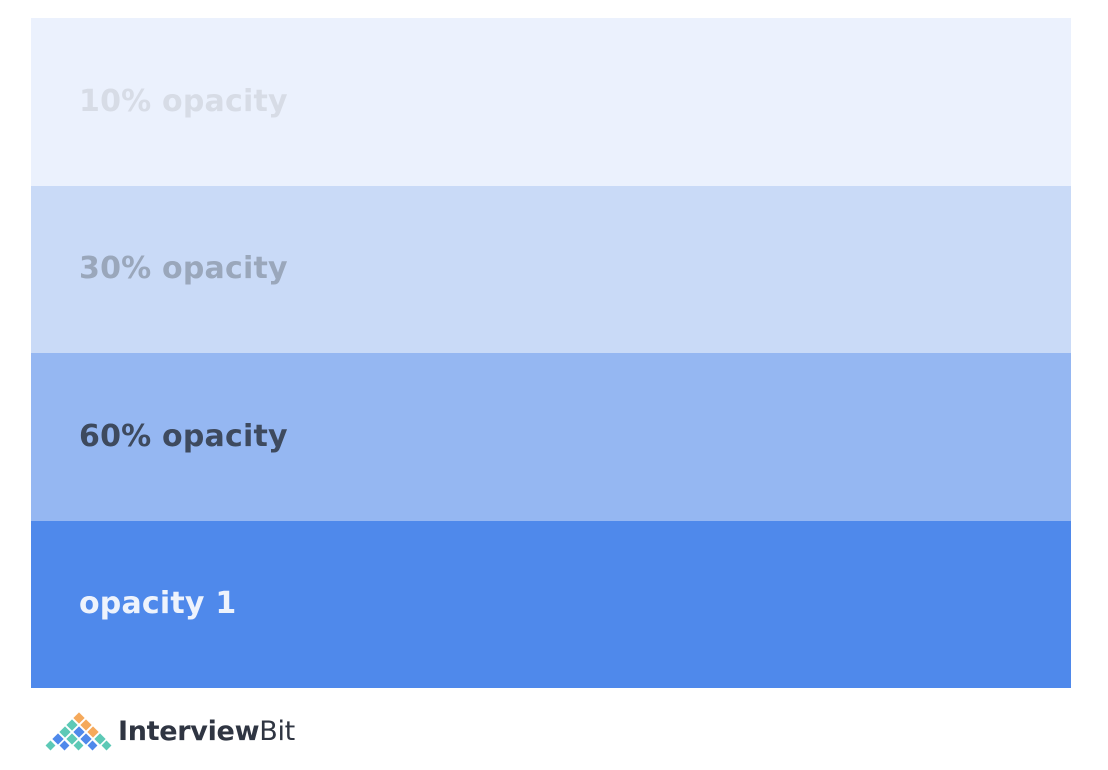  What do you see at coordinates (158, 604) in the screenshot?
I see `band-label: opacity 1` at bounding box center [158, 604].